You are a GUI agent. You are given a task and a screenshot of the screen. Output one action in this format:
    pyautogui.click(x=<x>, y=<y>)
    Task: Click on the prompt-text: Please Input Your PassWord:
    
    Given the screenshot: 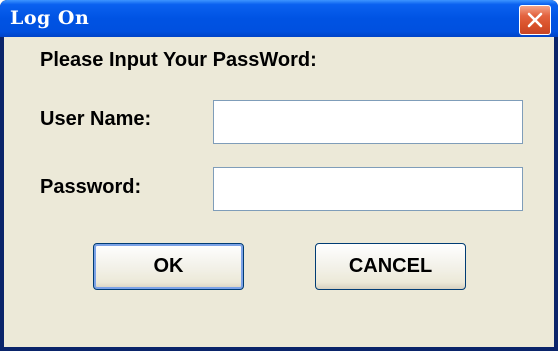 What is the action you would take?
    pyautogui.click(x=178, y=60)
    